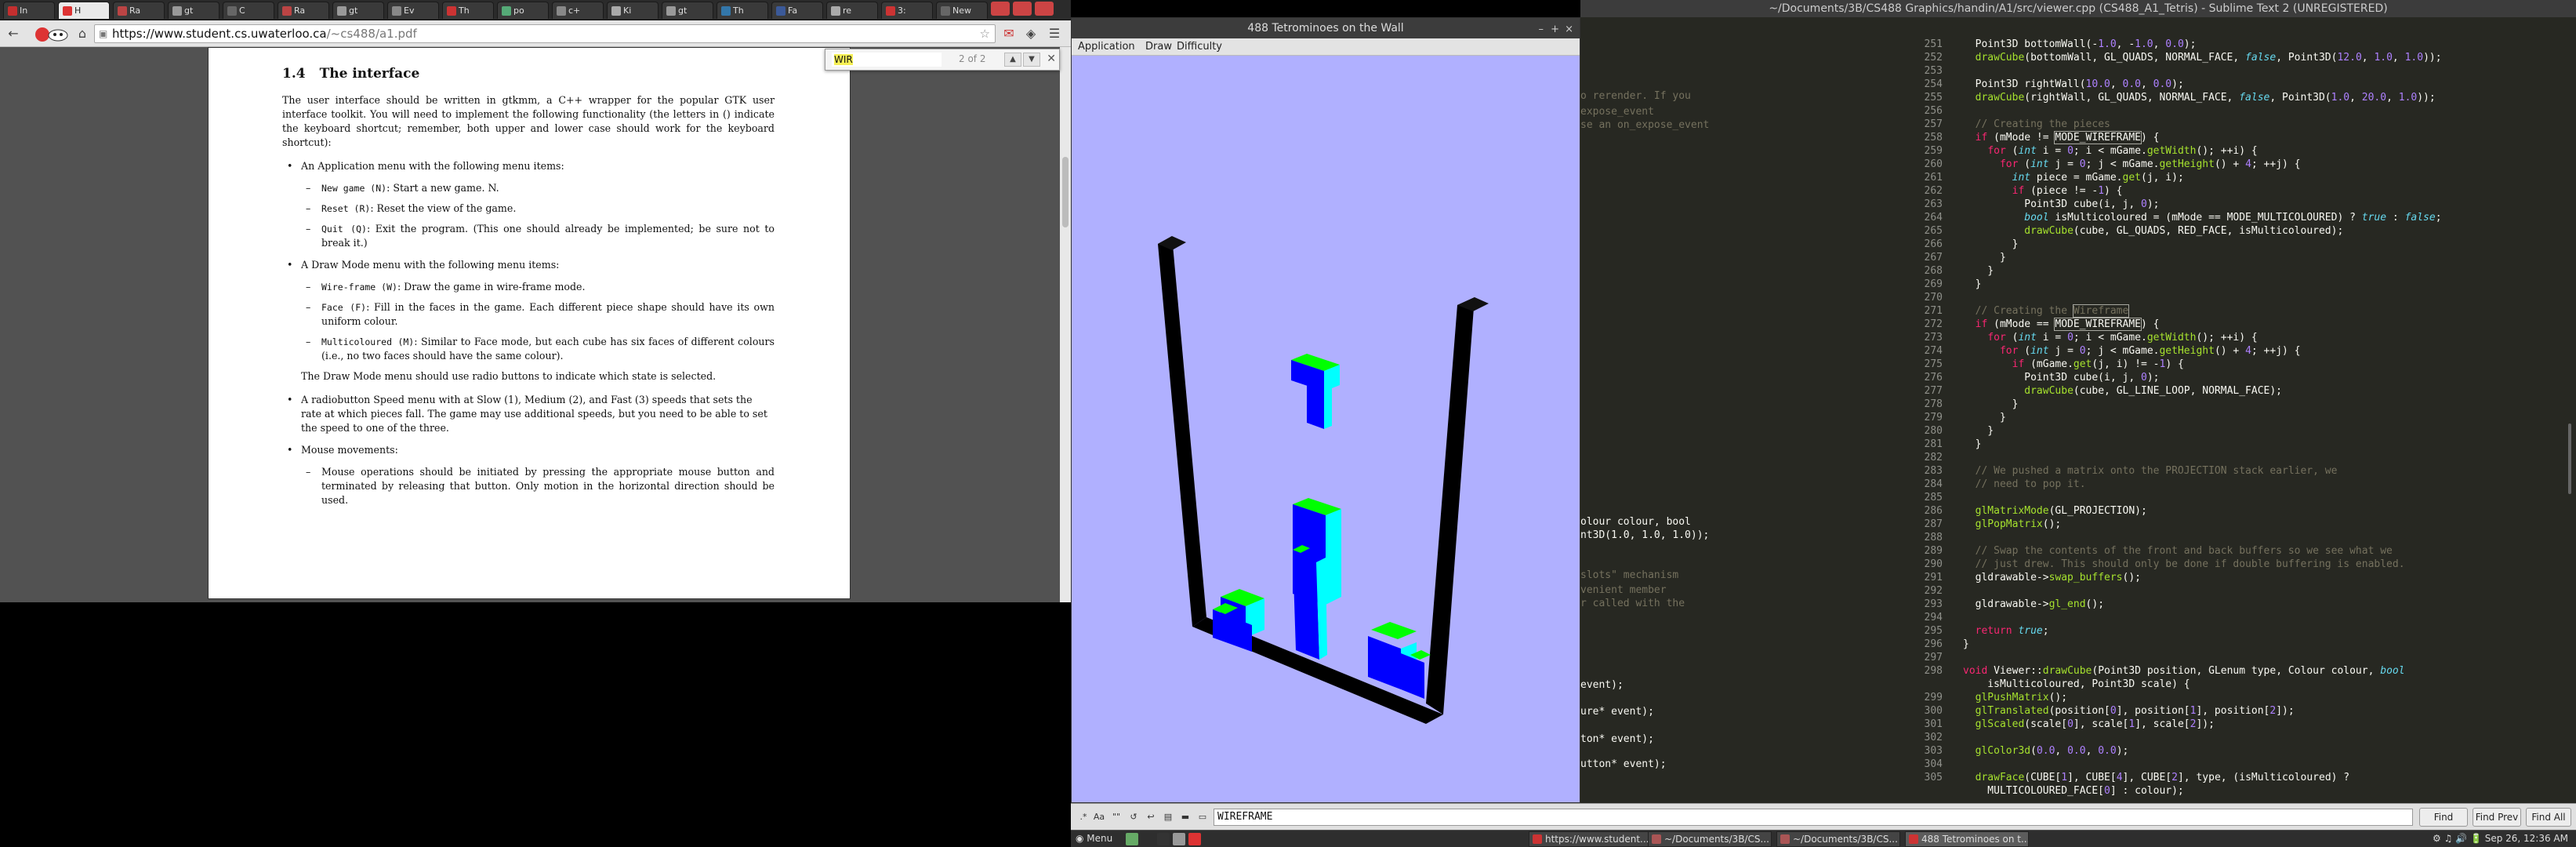 The height and width of the screenshot is (847, 2576). What do you see at coordinates (1617, 112) in the screenshot?
I see `code-fragment: expose_event` at bounding box center [1617, 112].